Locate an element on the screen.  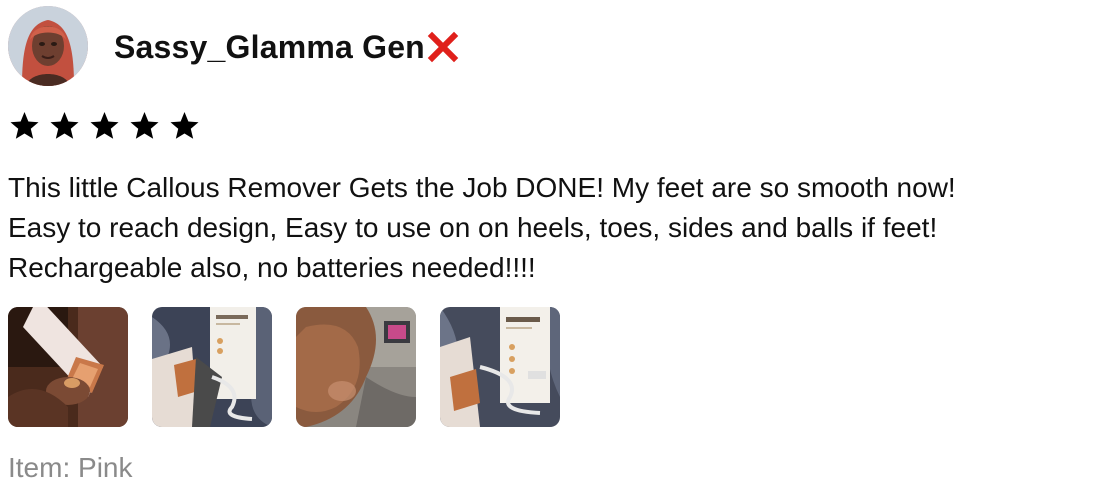
review-header: Sassy_Glamma Gen is located at coordinates (233, 46).